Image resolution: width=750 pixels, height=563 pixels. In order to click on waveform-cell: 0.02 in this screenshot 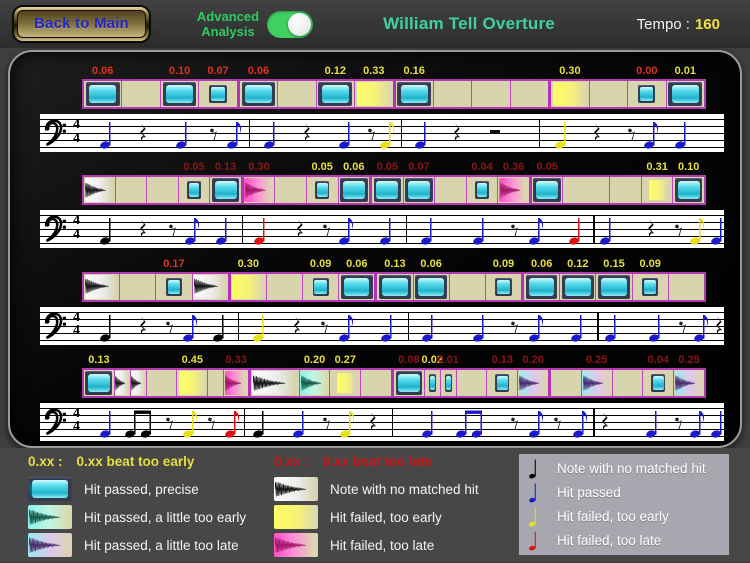, I will do `click(432, 375)`.